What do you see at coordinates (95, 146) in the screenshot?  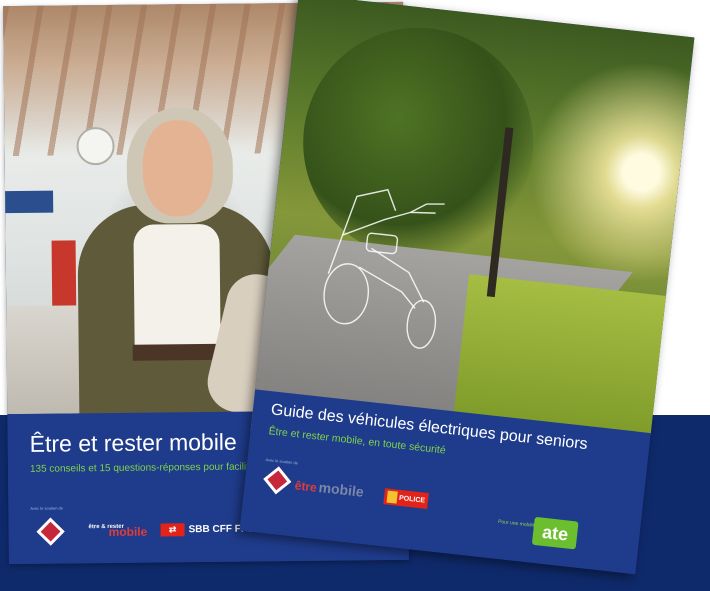 I see `station-clock` at bounding box center [95, 146].